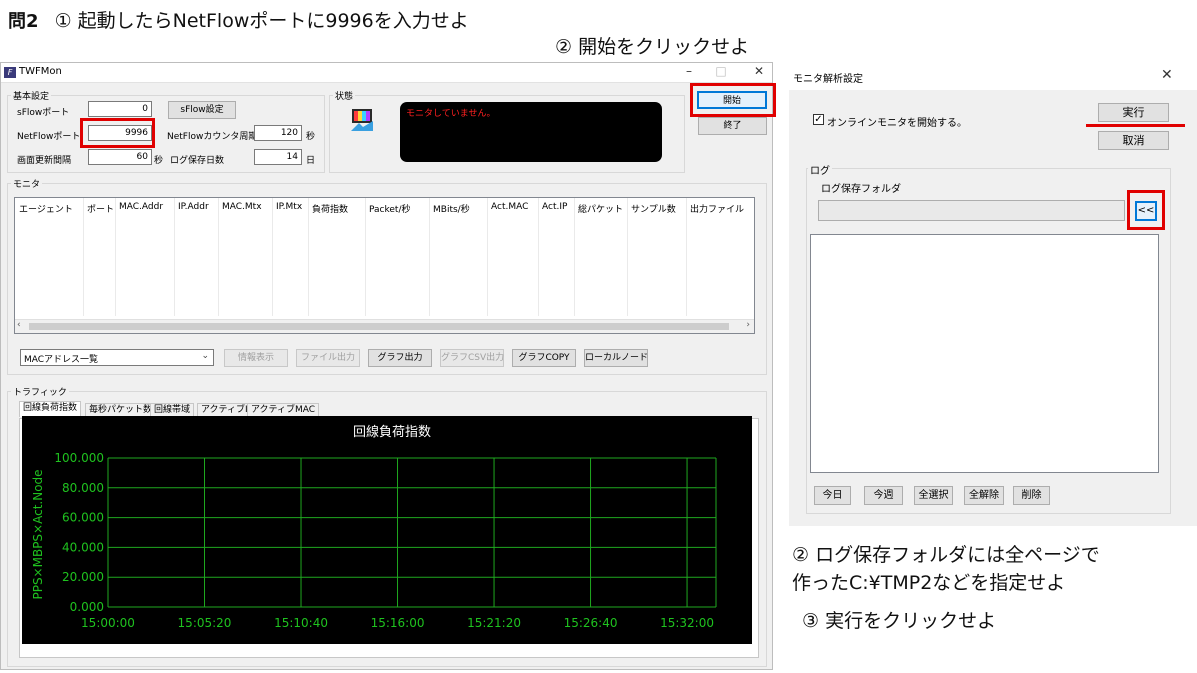 The image size is (1197, 673). I want to click on netflow-counter-unit: 秒, so click(311, 137).